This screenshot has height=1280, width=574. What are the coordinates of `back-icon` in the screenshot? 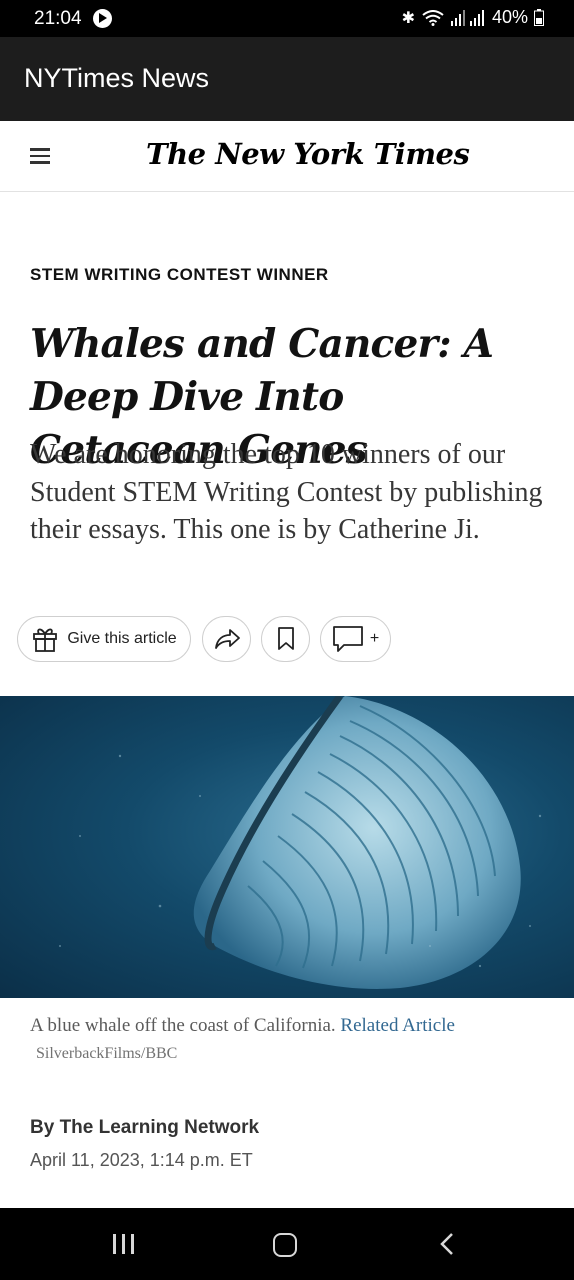 It's located at (447, 1244).